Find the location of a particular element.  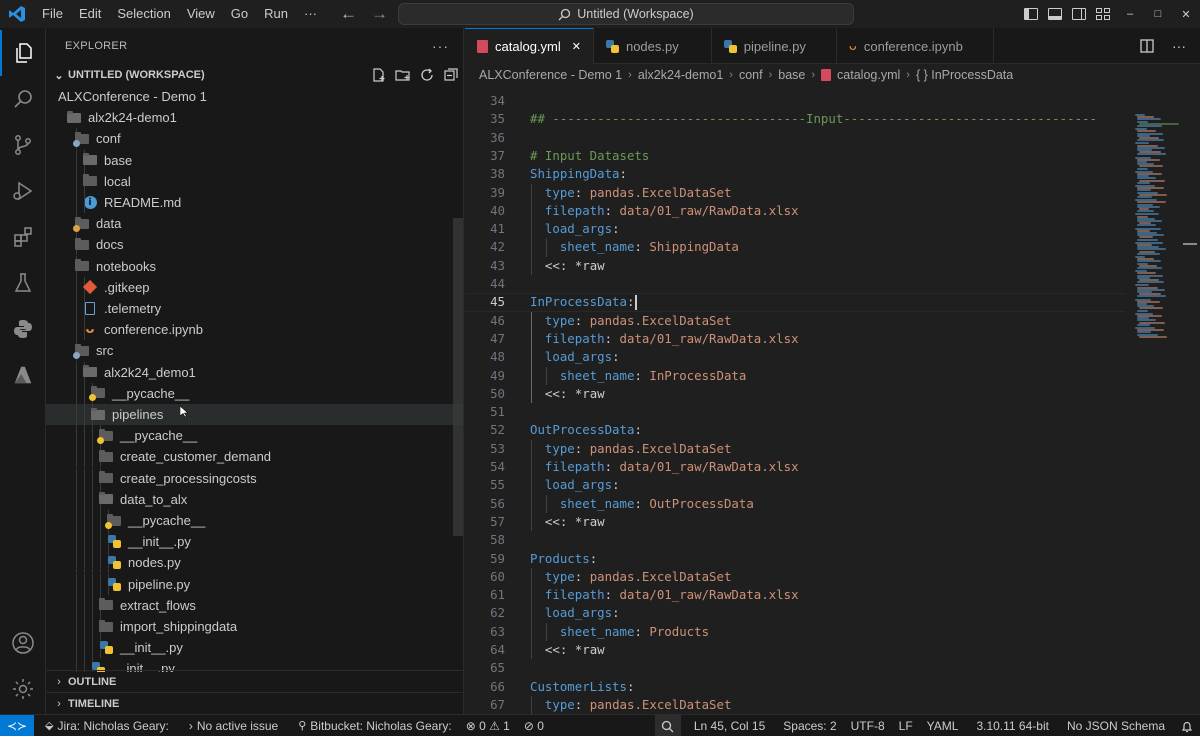

tab-nodes-py: nodes.py is located at coordinates (653, 46).